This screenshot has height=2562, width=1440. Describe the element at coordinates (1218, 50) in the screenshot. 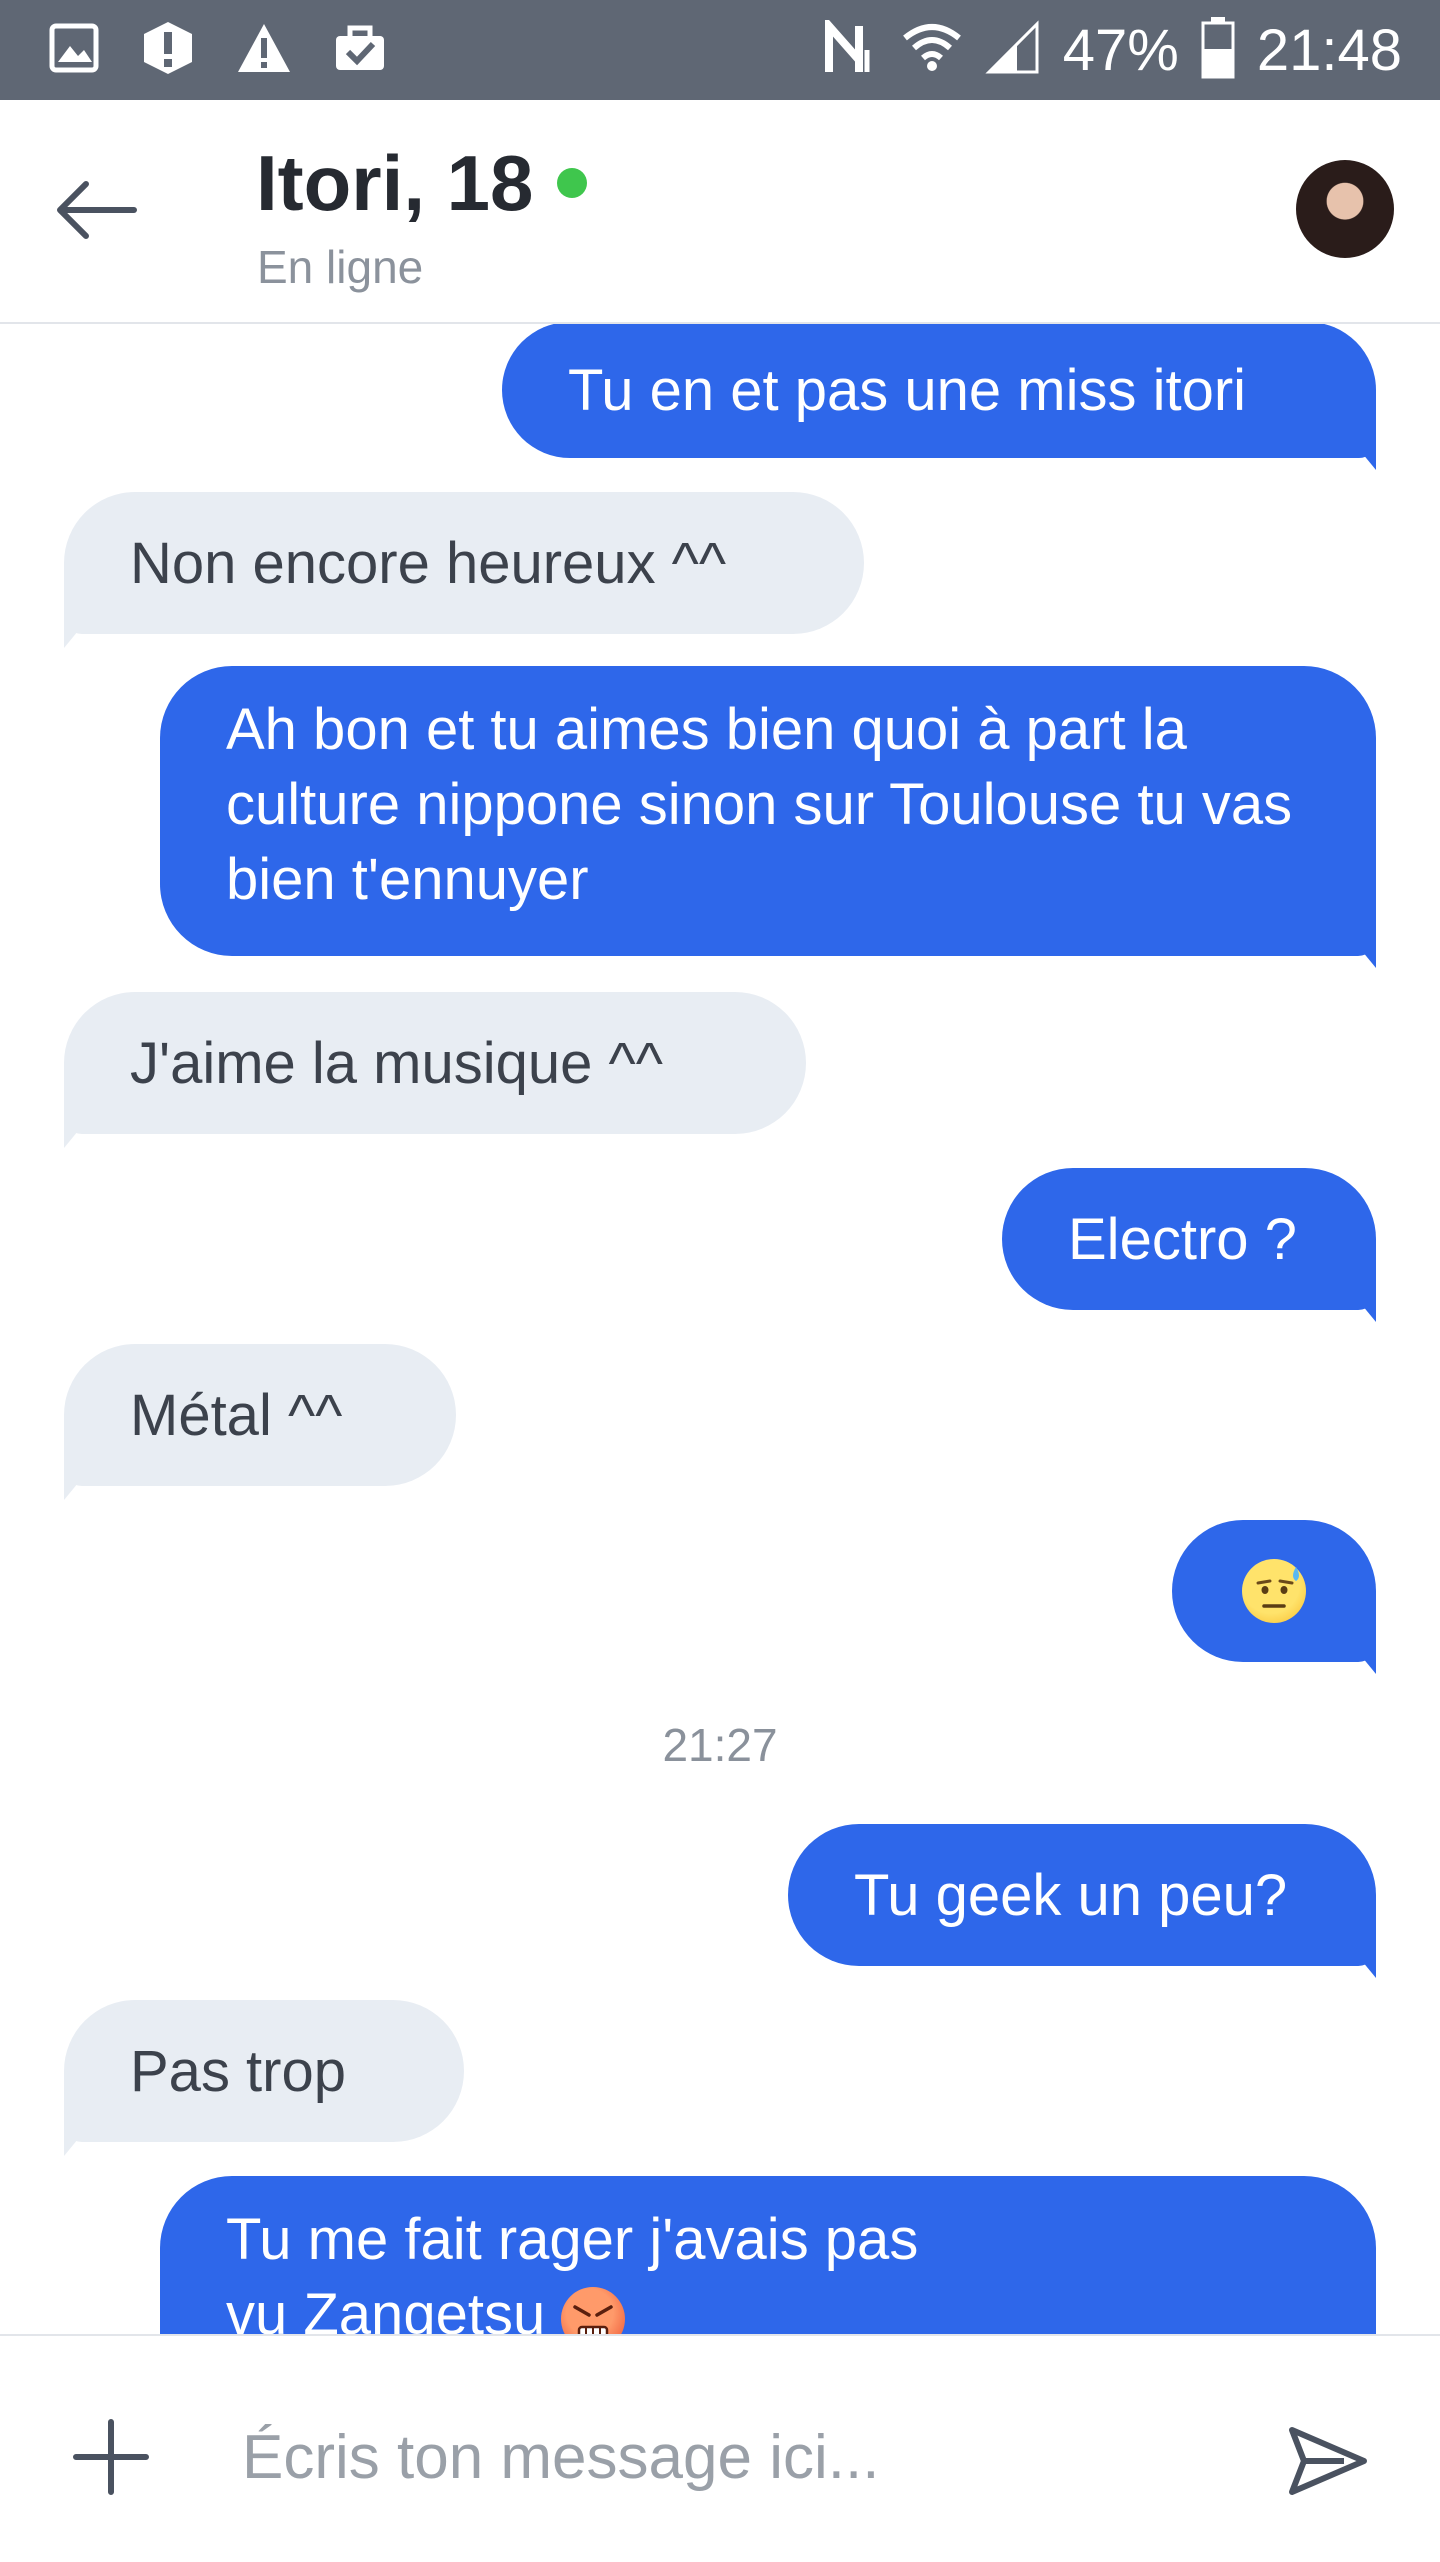

I see `battery-icon` at that location.